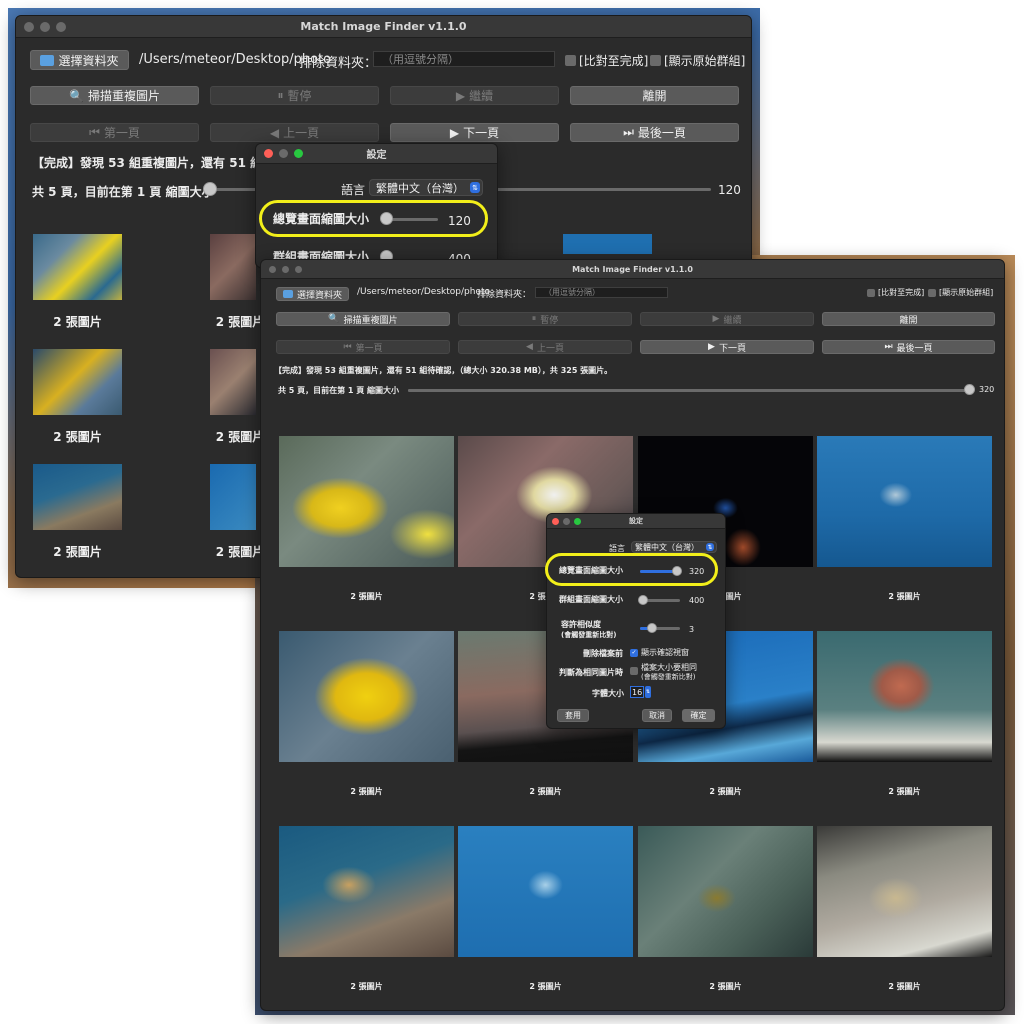 The height and width of the screenshot is (1024, 1024). What do you see at coordinates (660, 628) in the screenshot?
I see `front-similarity-slider` at bounding box center [660, 628].